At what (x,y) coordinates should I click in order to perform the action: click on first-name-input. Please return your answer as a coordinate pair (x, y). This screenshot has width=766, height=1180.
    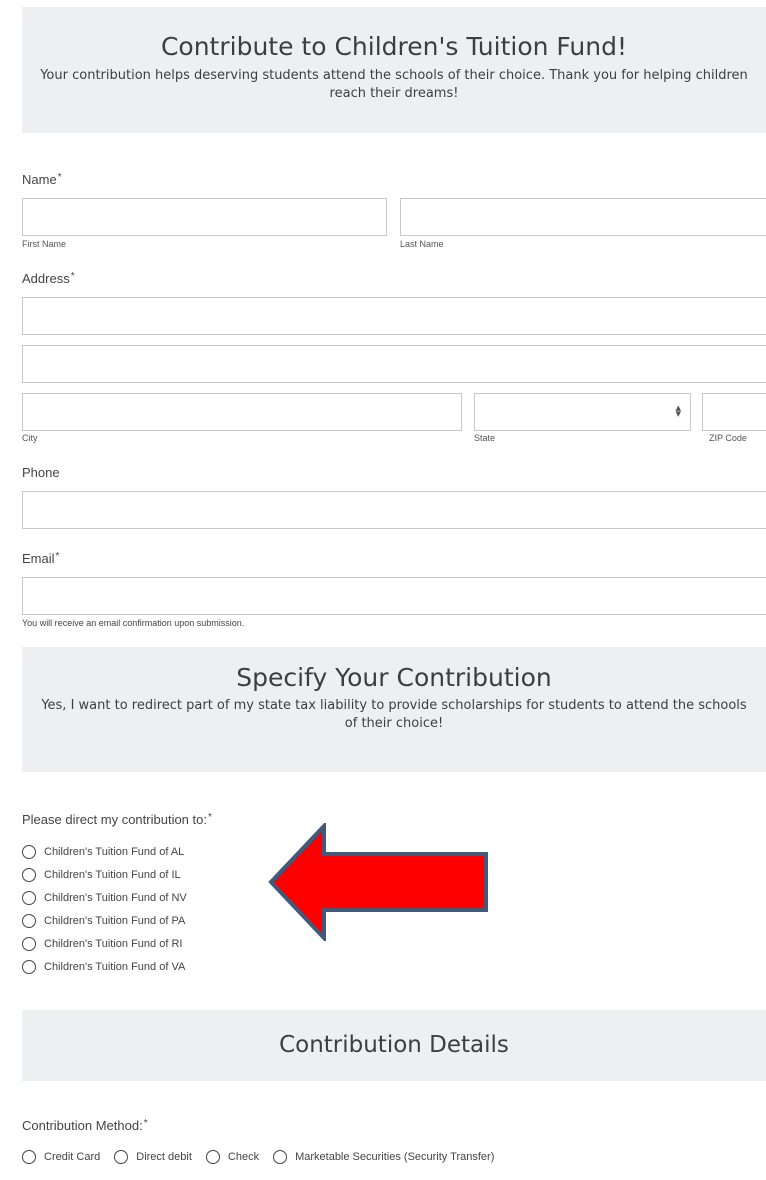
    Looking at the image, I should click on (204, 217).